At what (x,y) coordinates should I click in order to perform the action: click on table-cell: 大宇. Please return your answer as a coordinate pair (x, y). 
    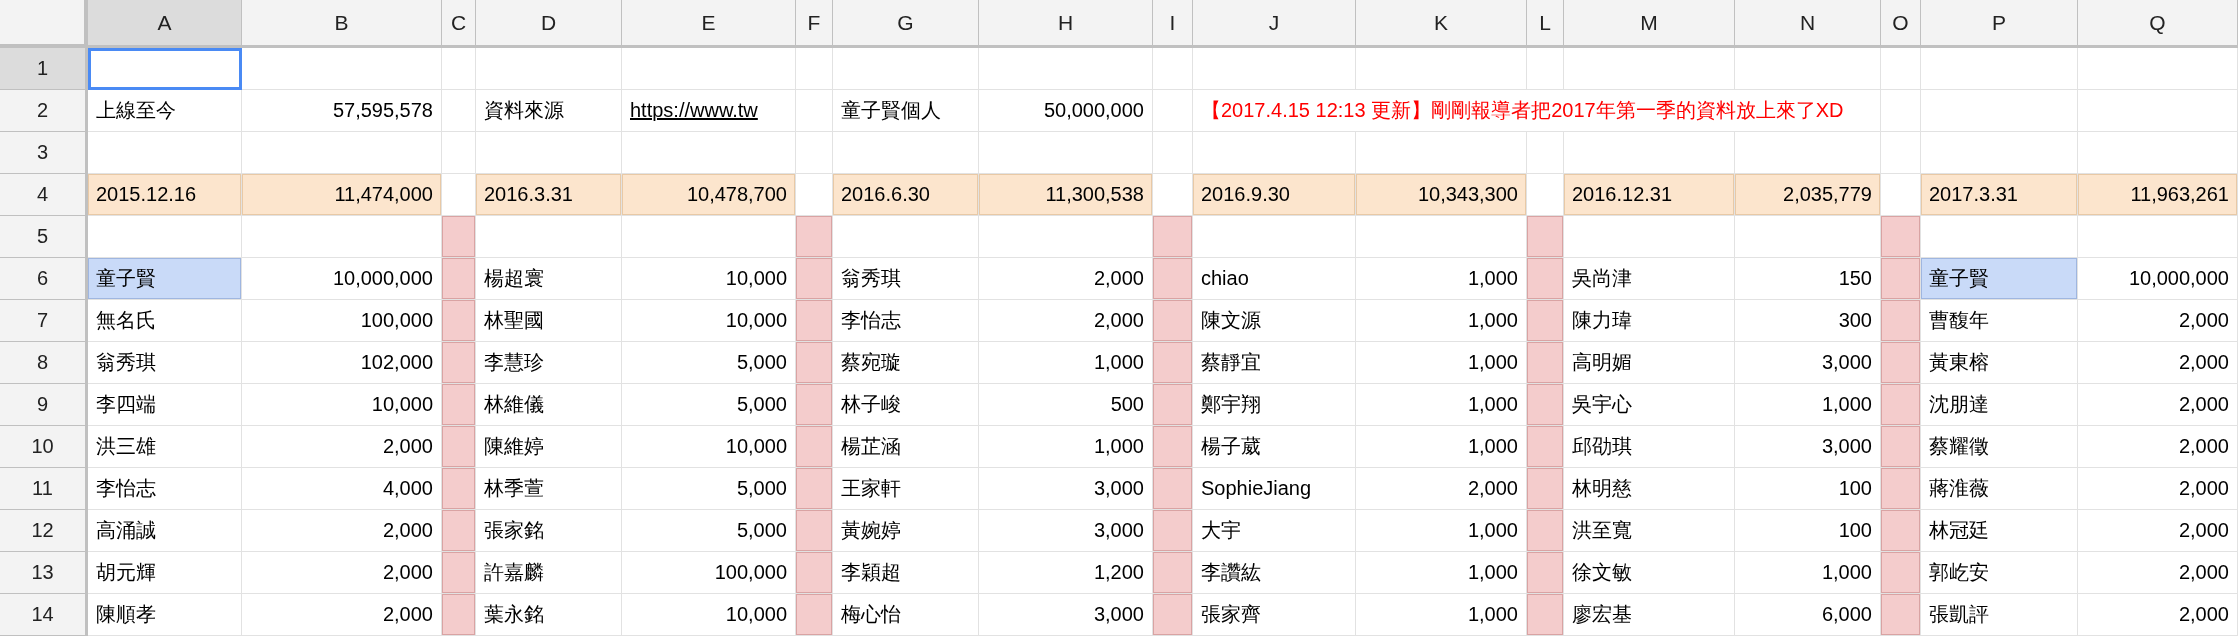
    Looking at the image, I should click on (1274, 531).